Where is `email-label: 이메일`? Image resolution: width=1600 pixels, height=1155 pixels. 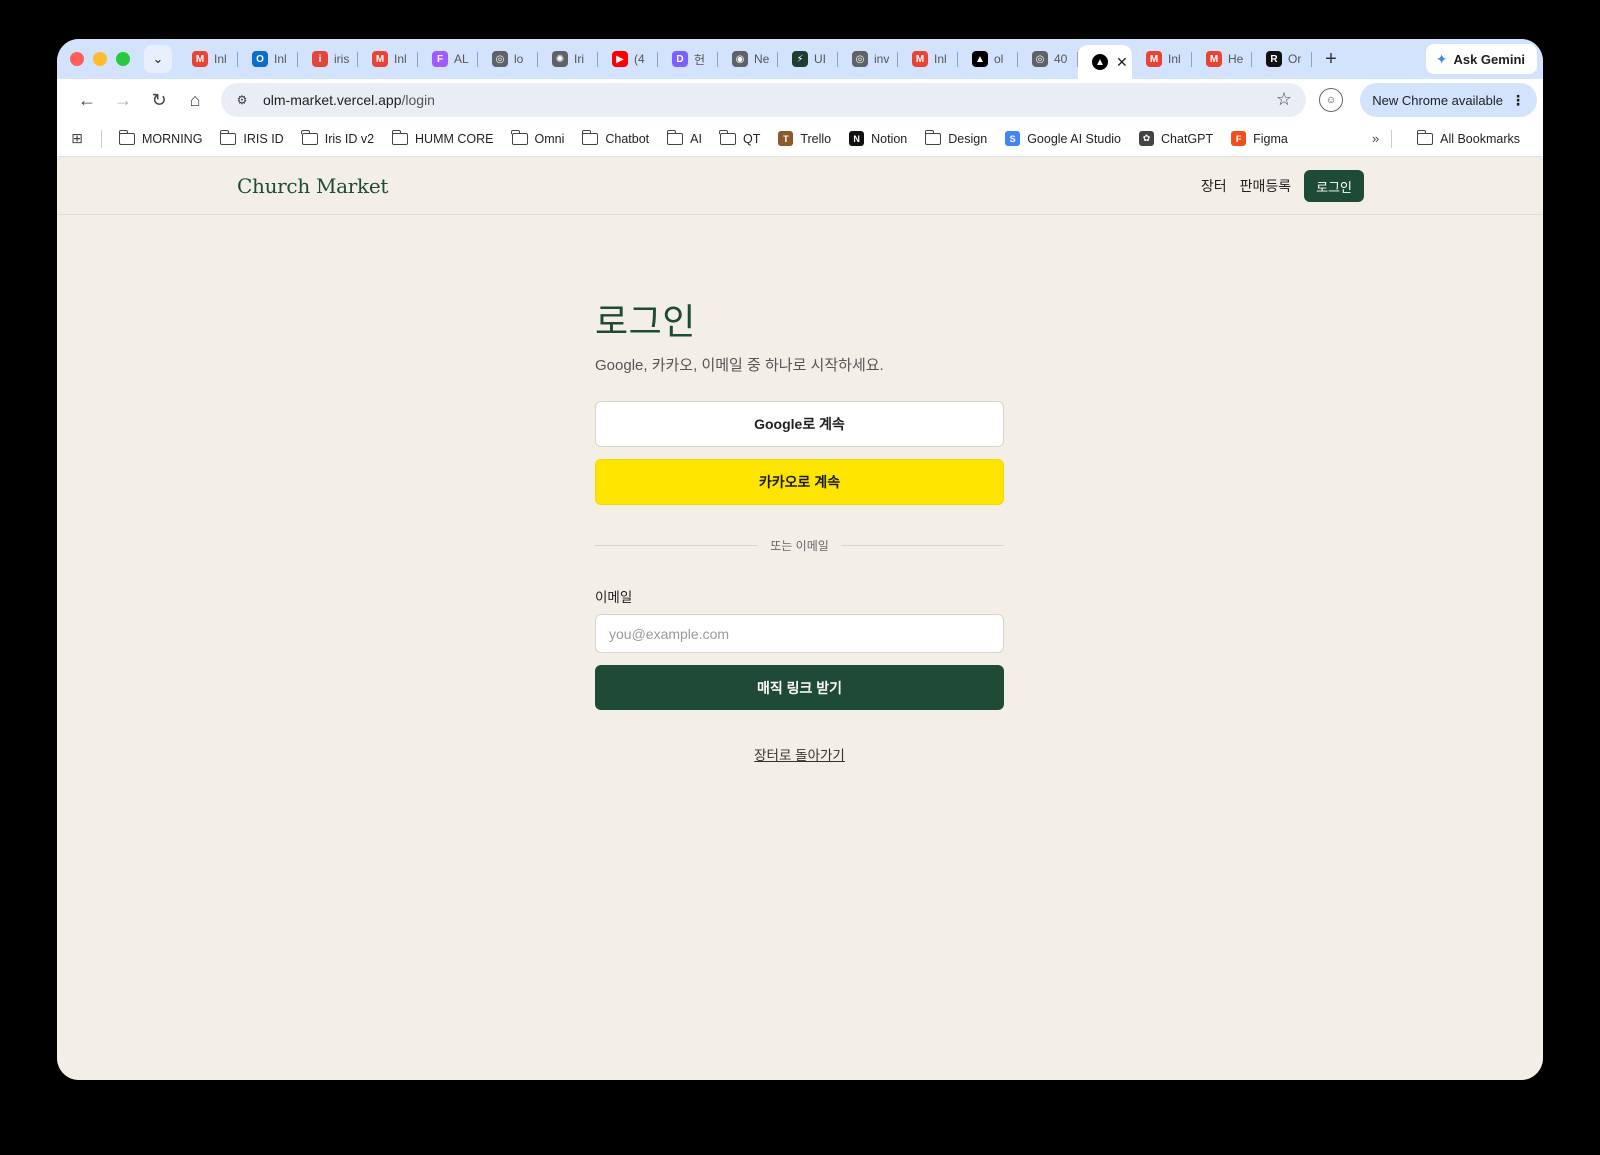 email-label: 이메일 is located at coordinates (614, 597).